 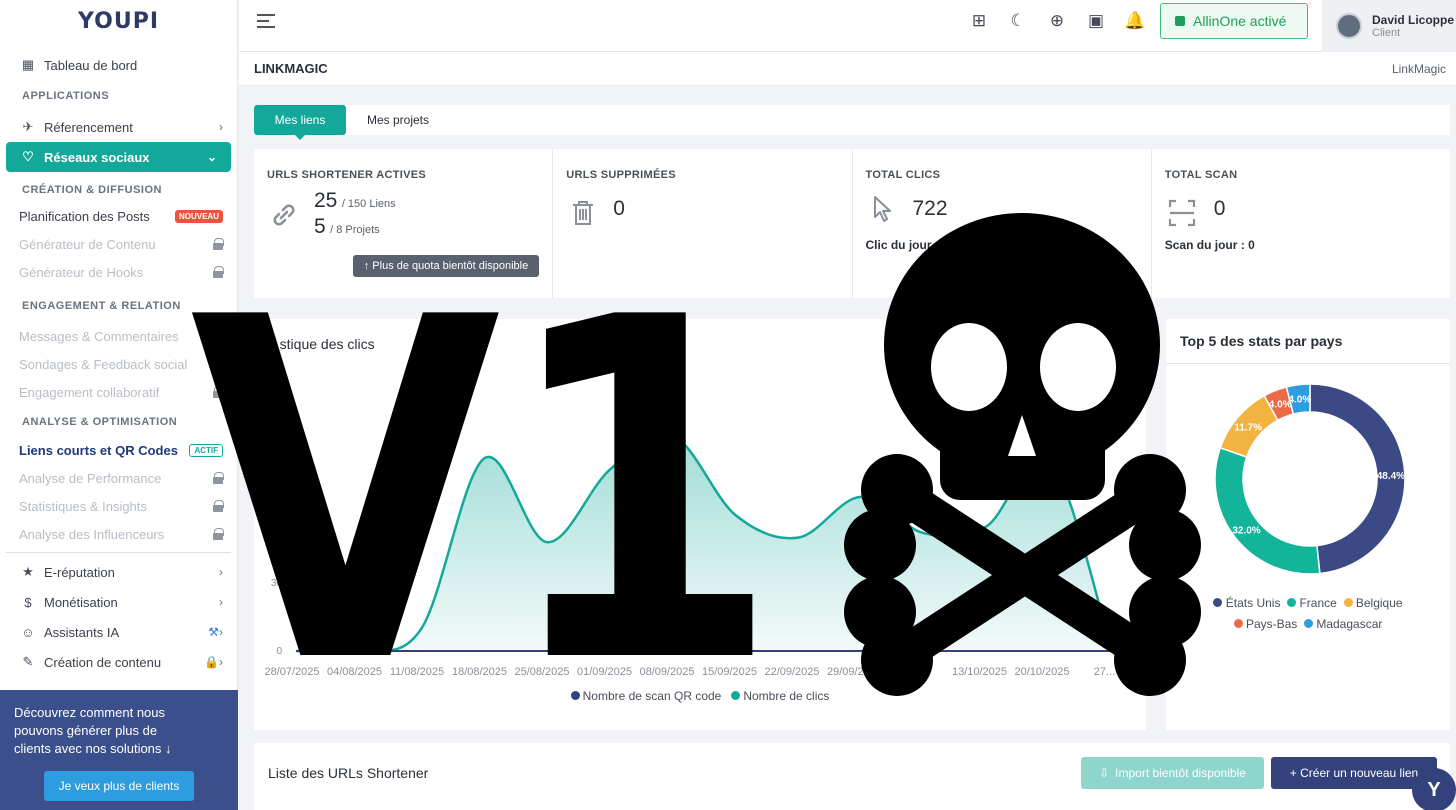 I want to click on sub-analyse-performance: Analyse de Performance, so click(x=118, y=478).